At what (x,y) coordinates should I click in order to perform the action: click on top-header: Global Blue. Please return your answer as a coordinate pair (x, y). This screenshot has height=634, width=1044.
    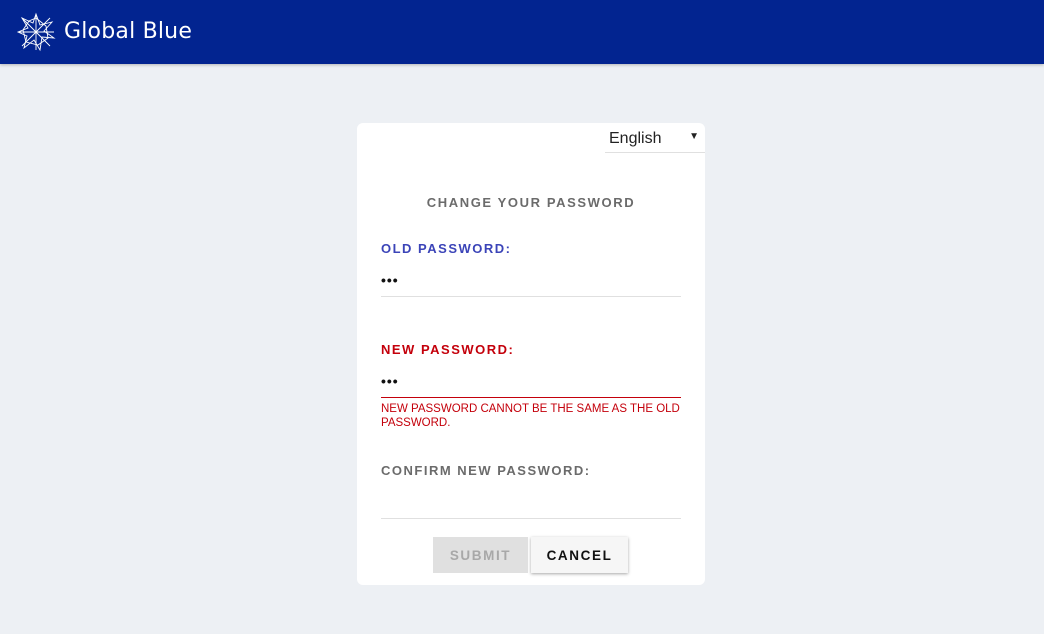
    Looking at the image, I should click on (522, 32).